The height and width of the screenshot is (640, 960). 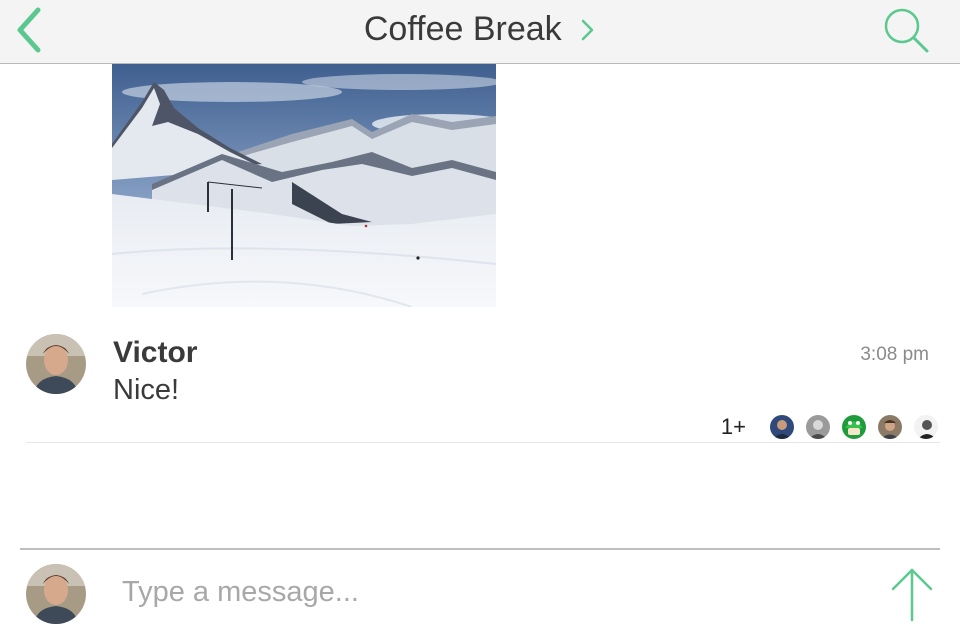 I want to click on arrow-up-icon, so click(x=912, y=595).